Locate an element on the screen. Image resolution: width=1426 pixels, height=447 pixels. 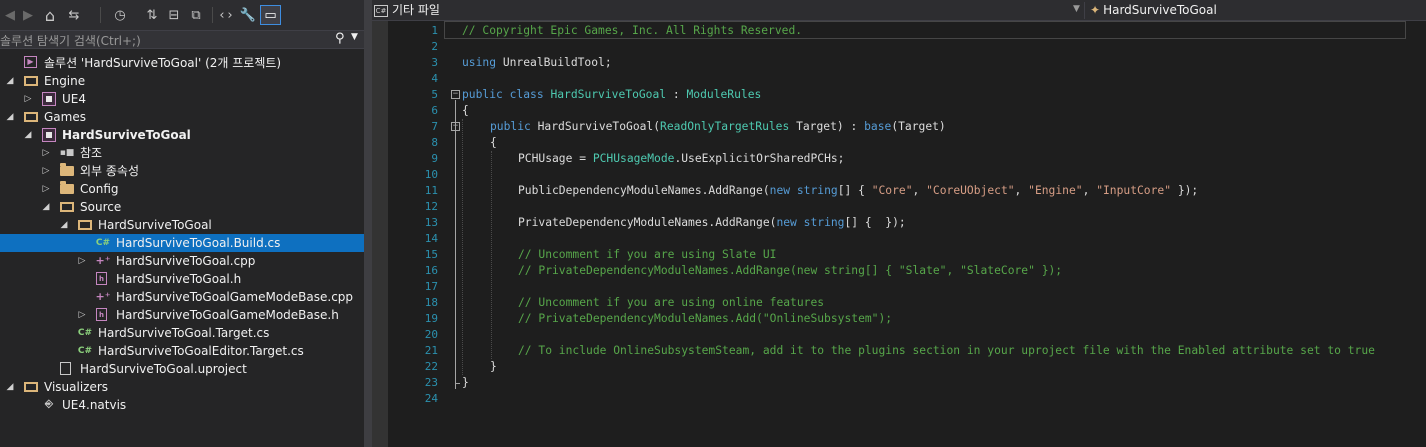
code-line: 17 is located at coordinates (907, 287).